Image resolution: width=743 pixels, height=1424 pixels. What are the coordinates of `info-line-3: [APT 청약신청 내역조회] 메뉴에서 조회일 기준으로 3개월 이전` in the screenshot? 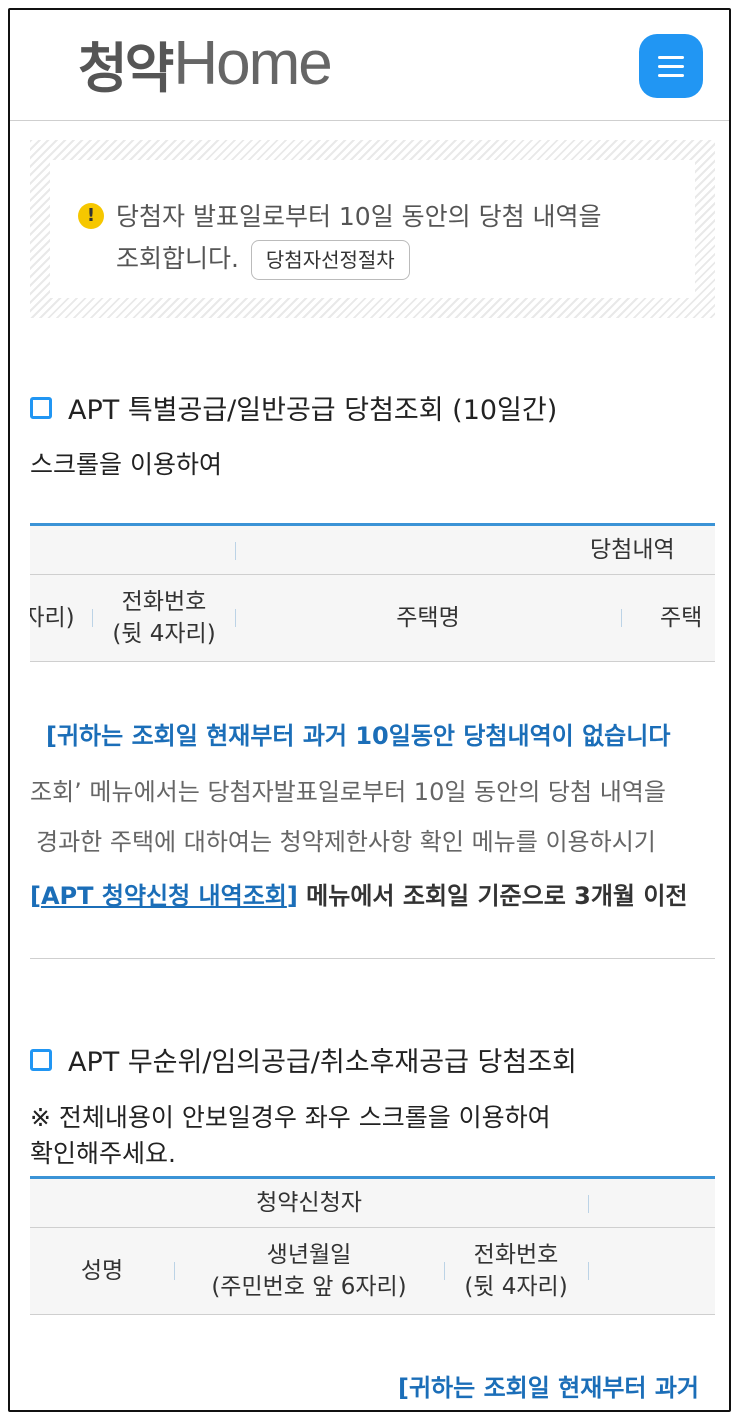 It's located at (359, 893).